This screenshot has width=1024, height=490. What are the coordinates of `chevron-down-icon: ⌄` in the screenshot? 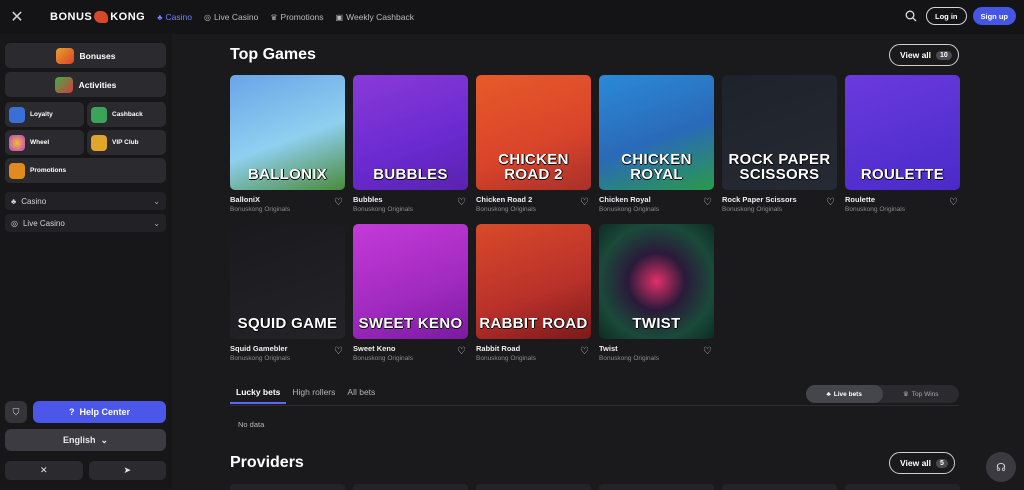 It's located at (104, 439).